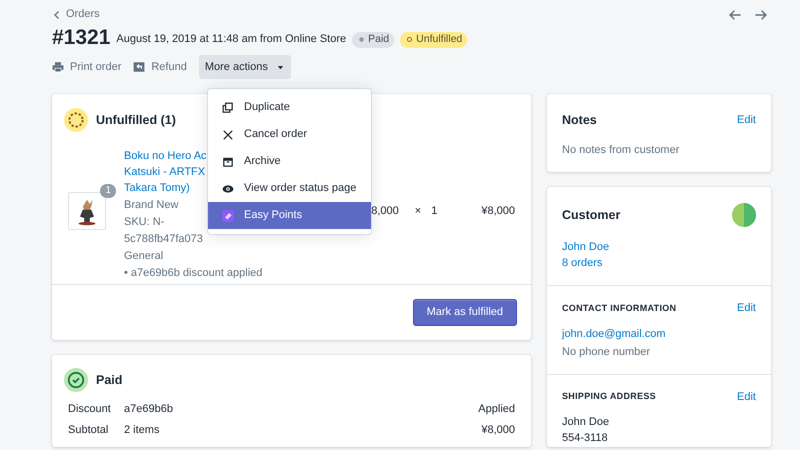 The image size is (800, 450). I want to click on summary-value: Applied, so click(496, 409).